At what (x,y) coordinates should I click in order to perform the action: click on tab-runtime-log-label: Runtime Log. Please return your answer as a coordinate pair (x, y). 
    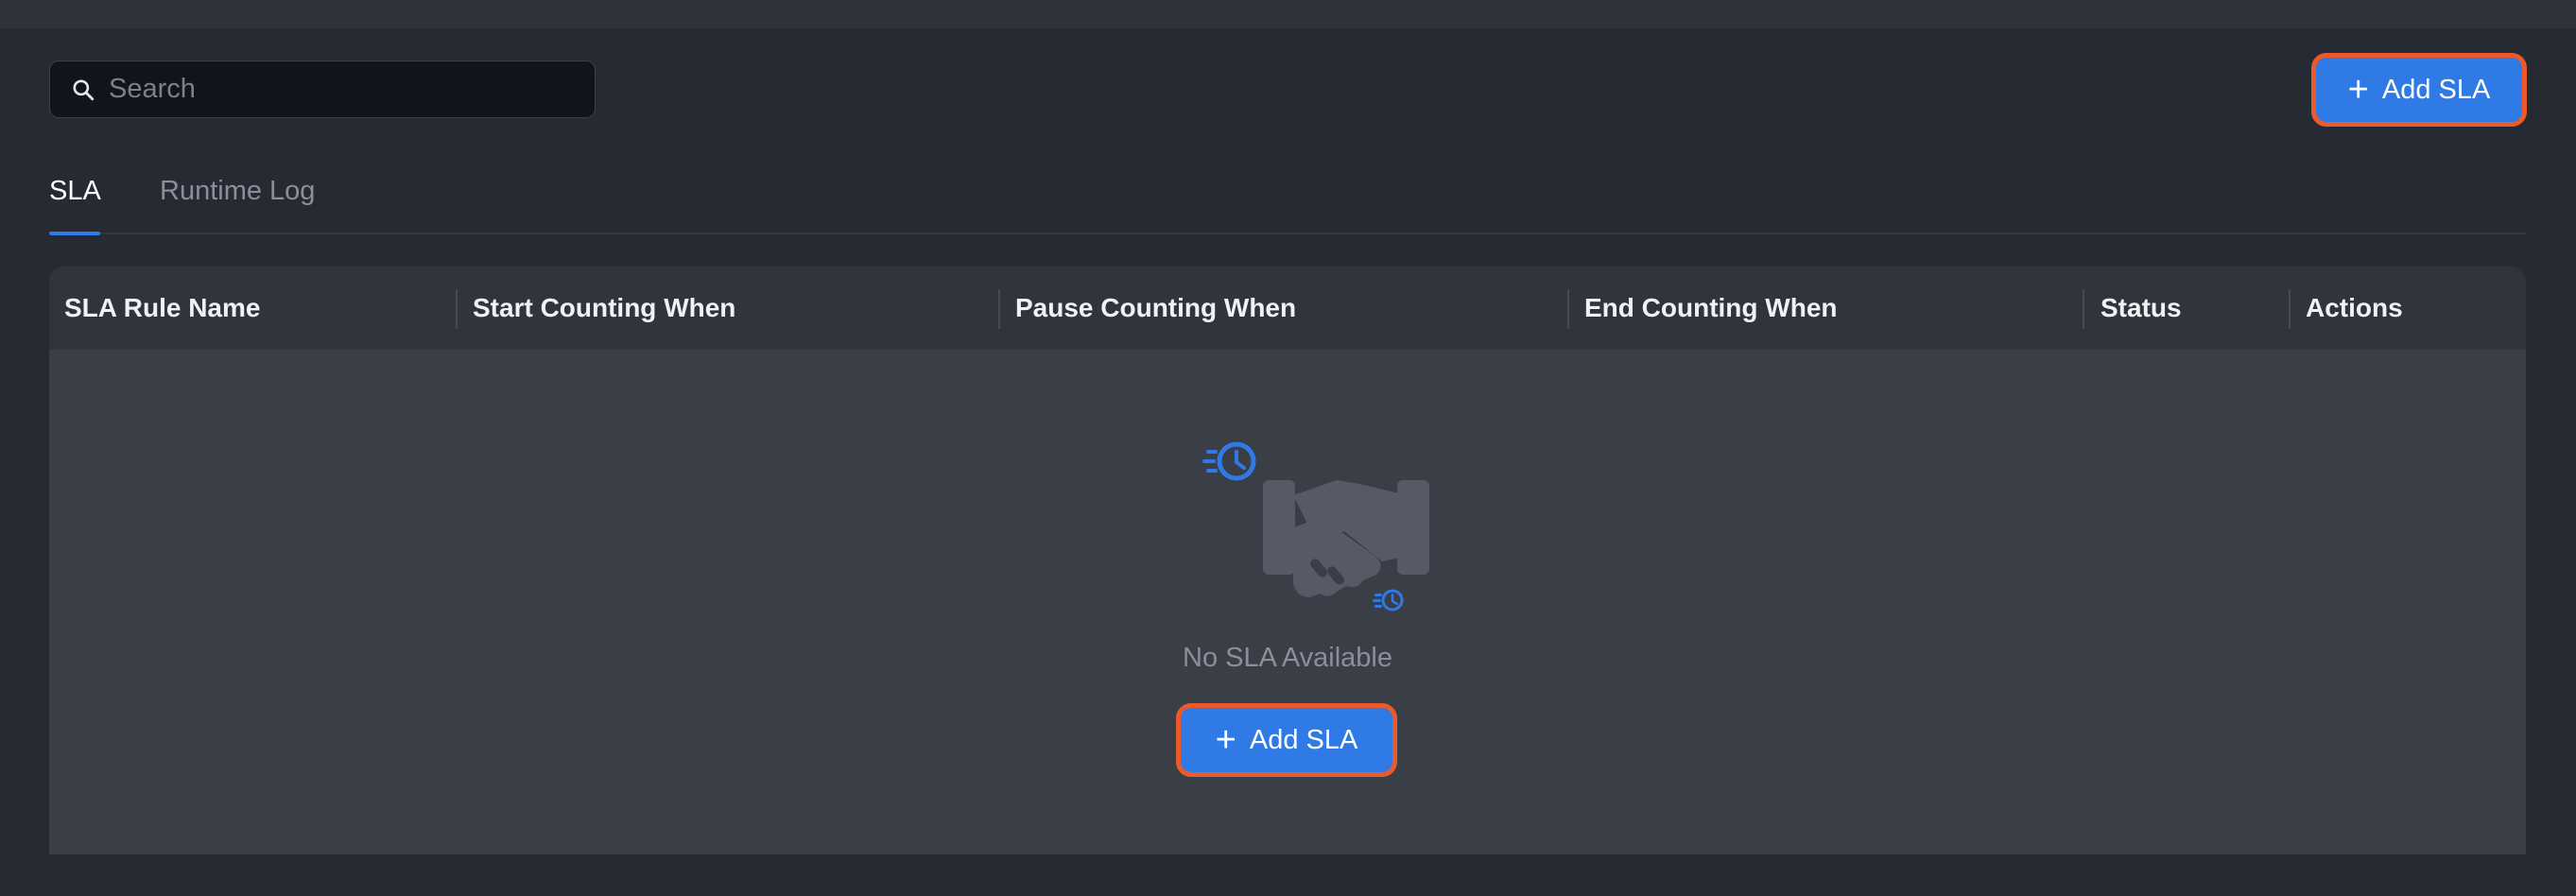
    Looking at the image, I should click on (238, 191).